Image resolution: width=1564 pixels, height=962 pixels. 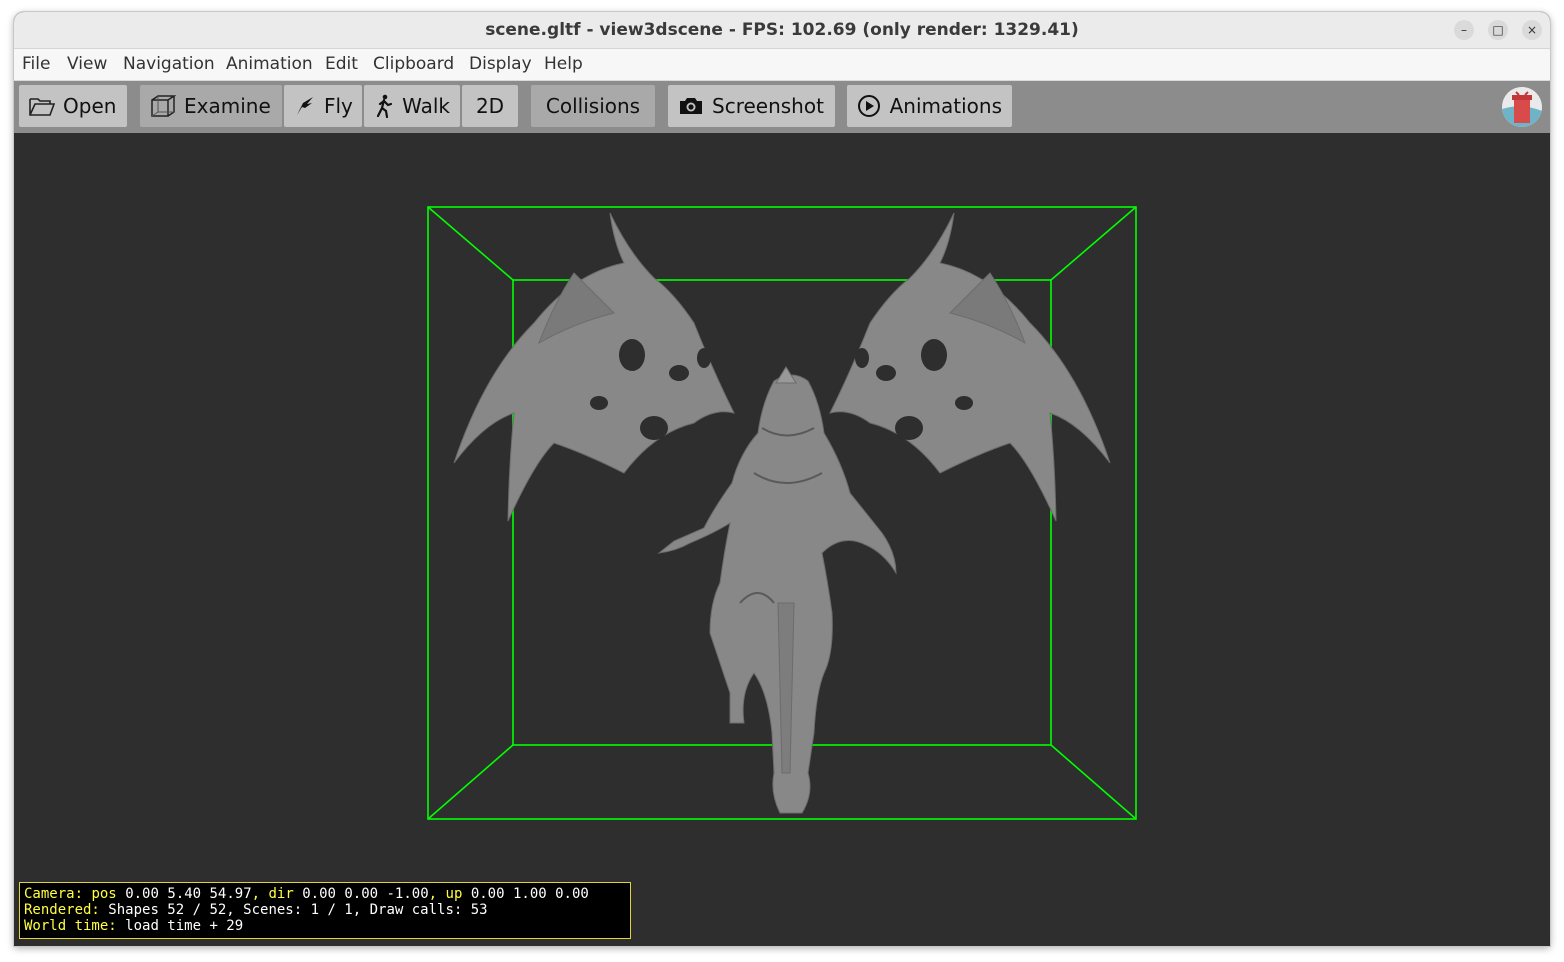 What do you see at coordinates (529, 894) in the screenshot?
I see `up-value: 0.00 1.00 0.00` at bounding box center [529, 894].